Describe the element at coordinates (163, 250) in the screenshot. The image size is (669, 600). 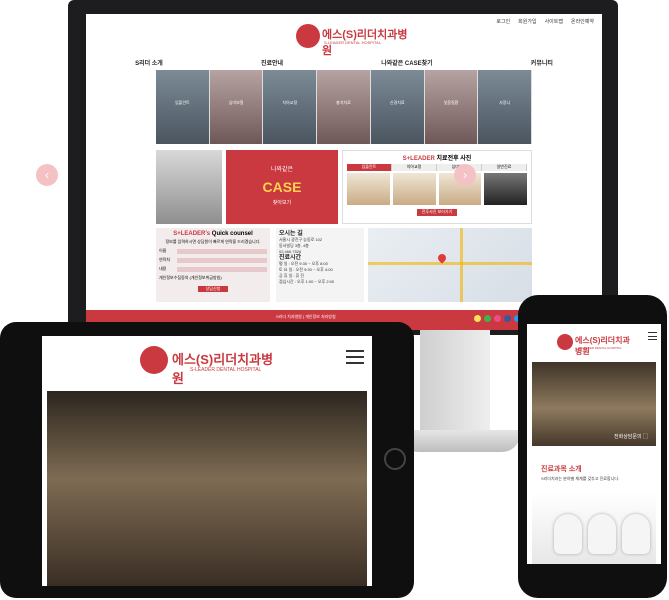
I see `name-label: 이름` at that location.